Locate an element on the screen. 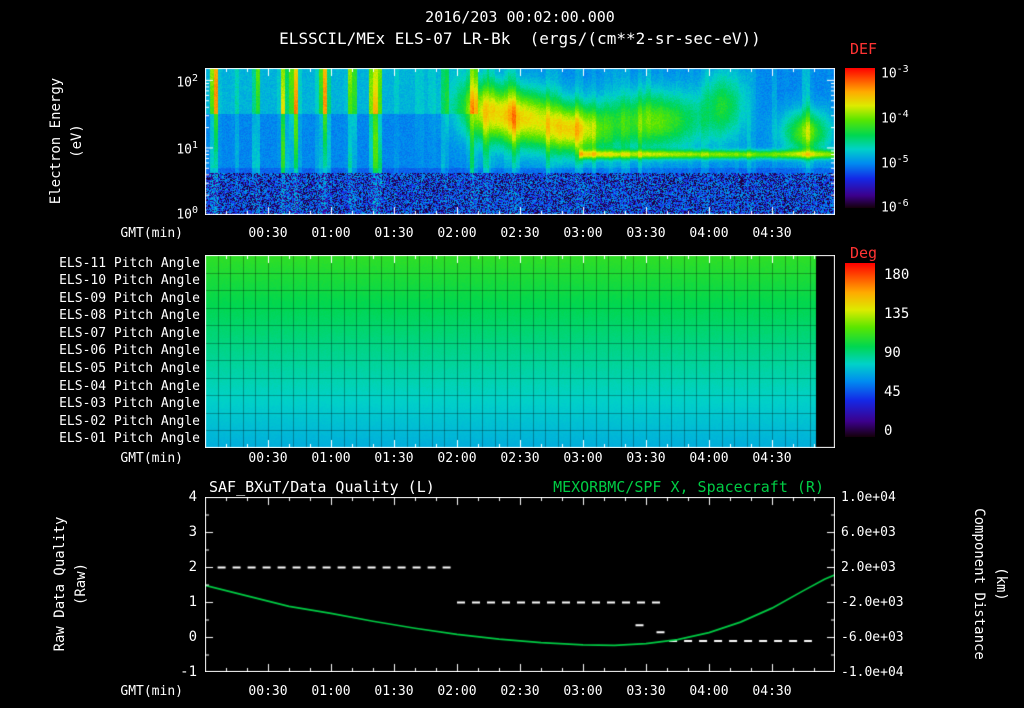  def-colorbar-tick: 10-4 is located at coordinates (895, 118).